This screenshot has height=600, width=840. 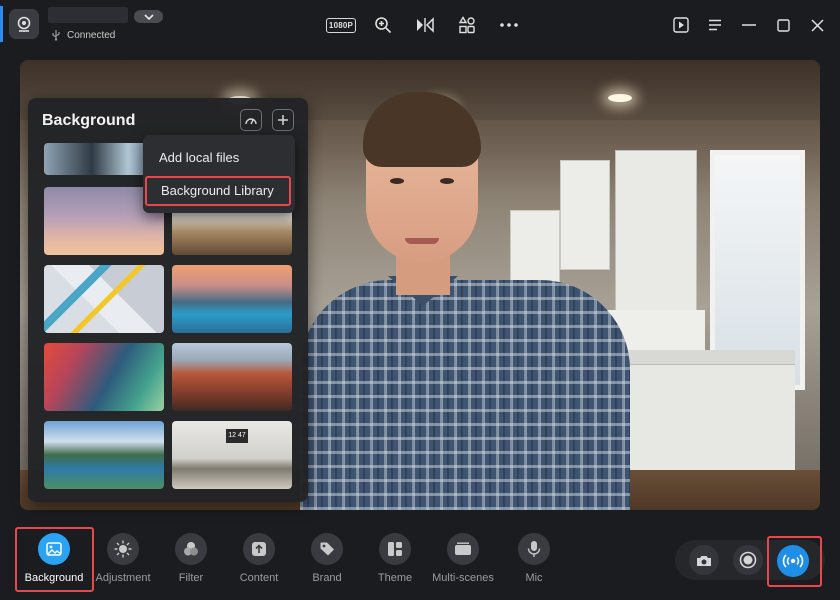 What do you see at coordinates (327, 549) in the screenshot?
I see `tag-icon` at bounding box center [327, 549].